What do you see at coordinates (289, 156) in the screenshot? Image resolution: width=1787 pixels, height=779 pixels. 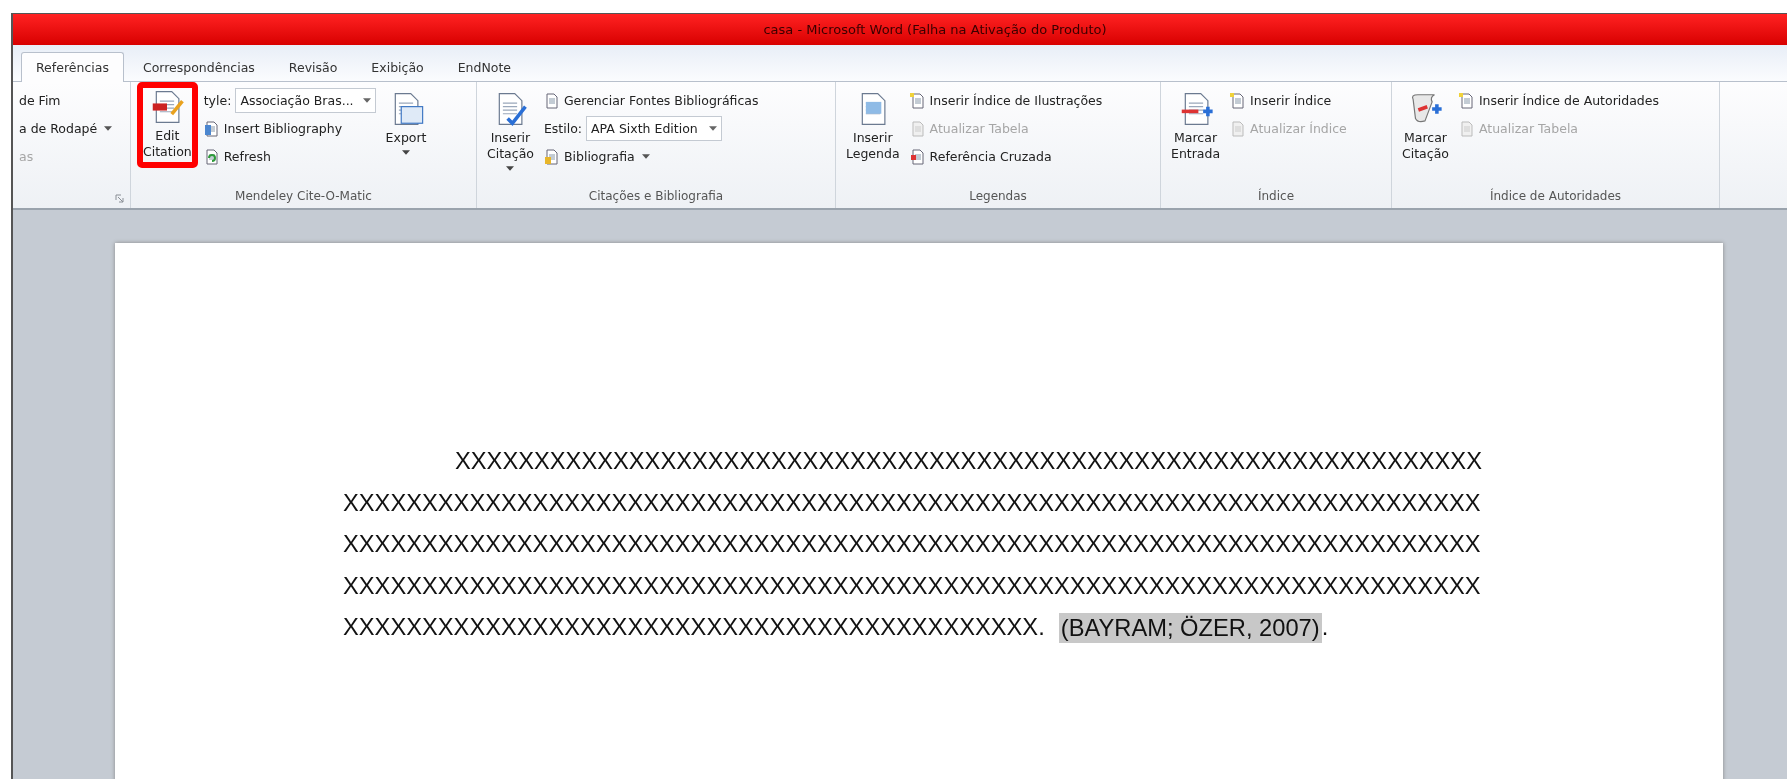 I see `ribbon-button: Refresh` at bounding box center [289, 156].